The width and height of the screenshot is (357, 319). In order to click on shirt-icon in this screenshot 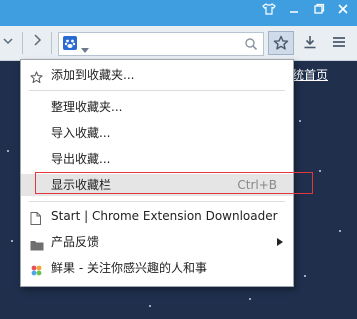, I will do `click(269, 12)`.